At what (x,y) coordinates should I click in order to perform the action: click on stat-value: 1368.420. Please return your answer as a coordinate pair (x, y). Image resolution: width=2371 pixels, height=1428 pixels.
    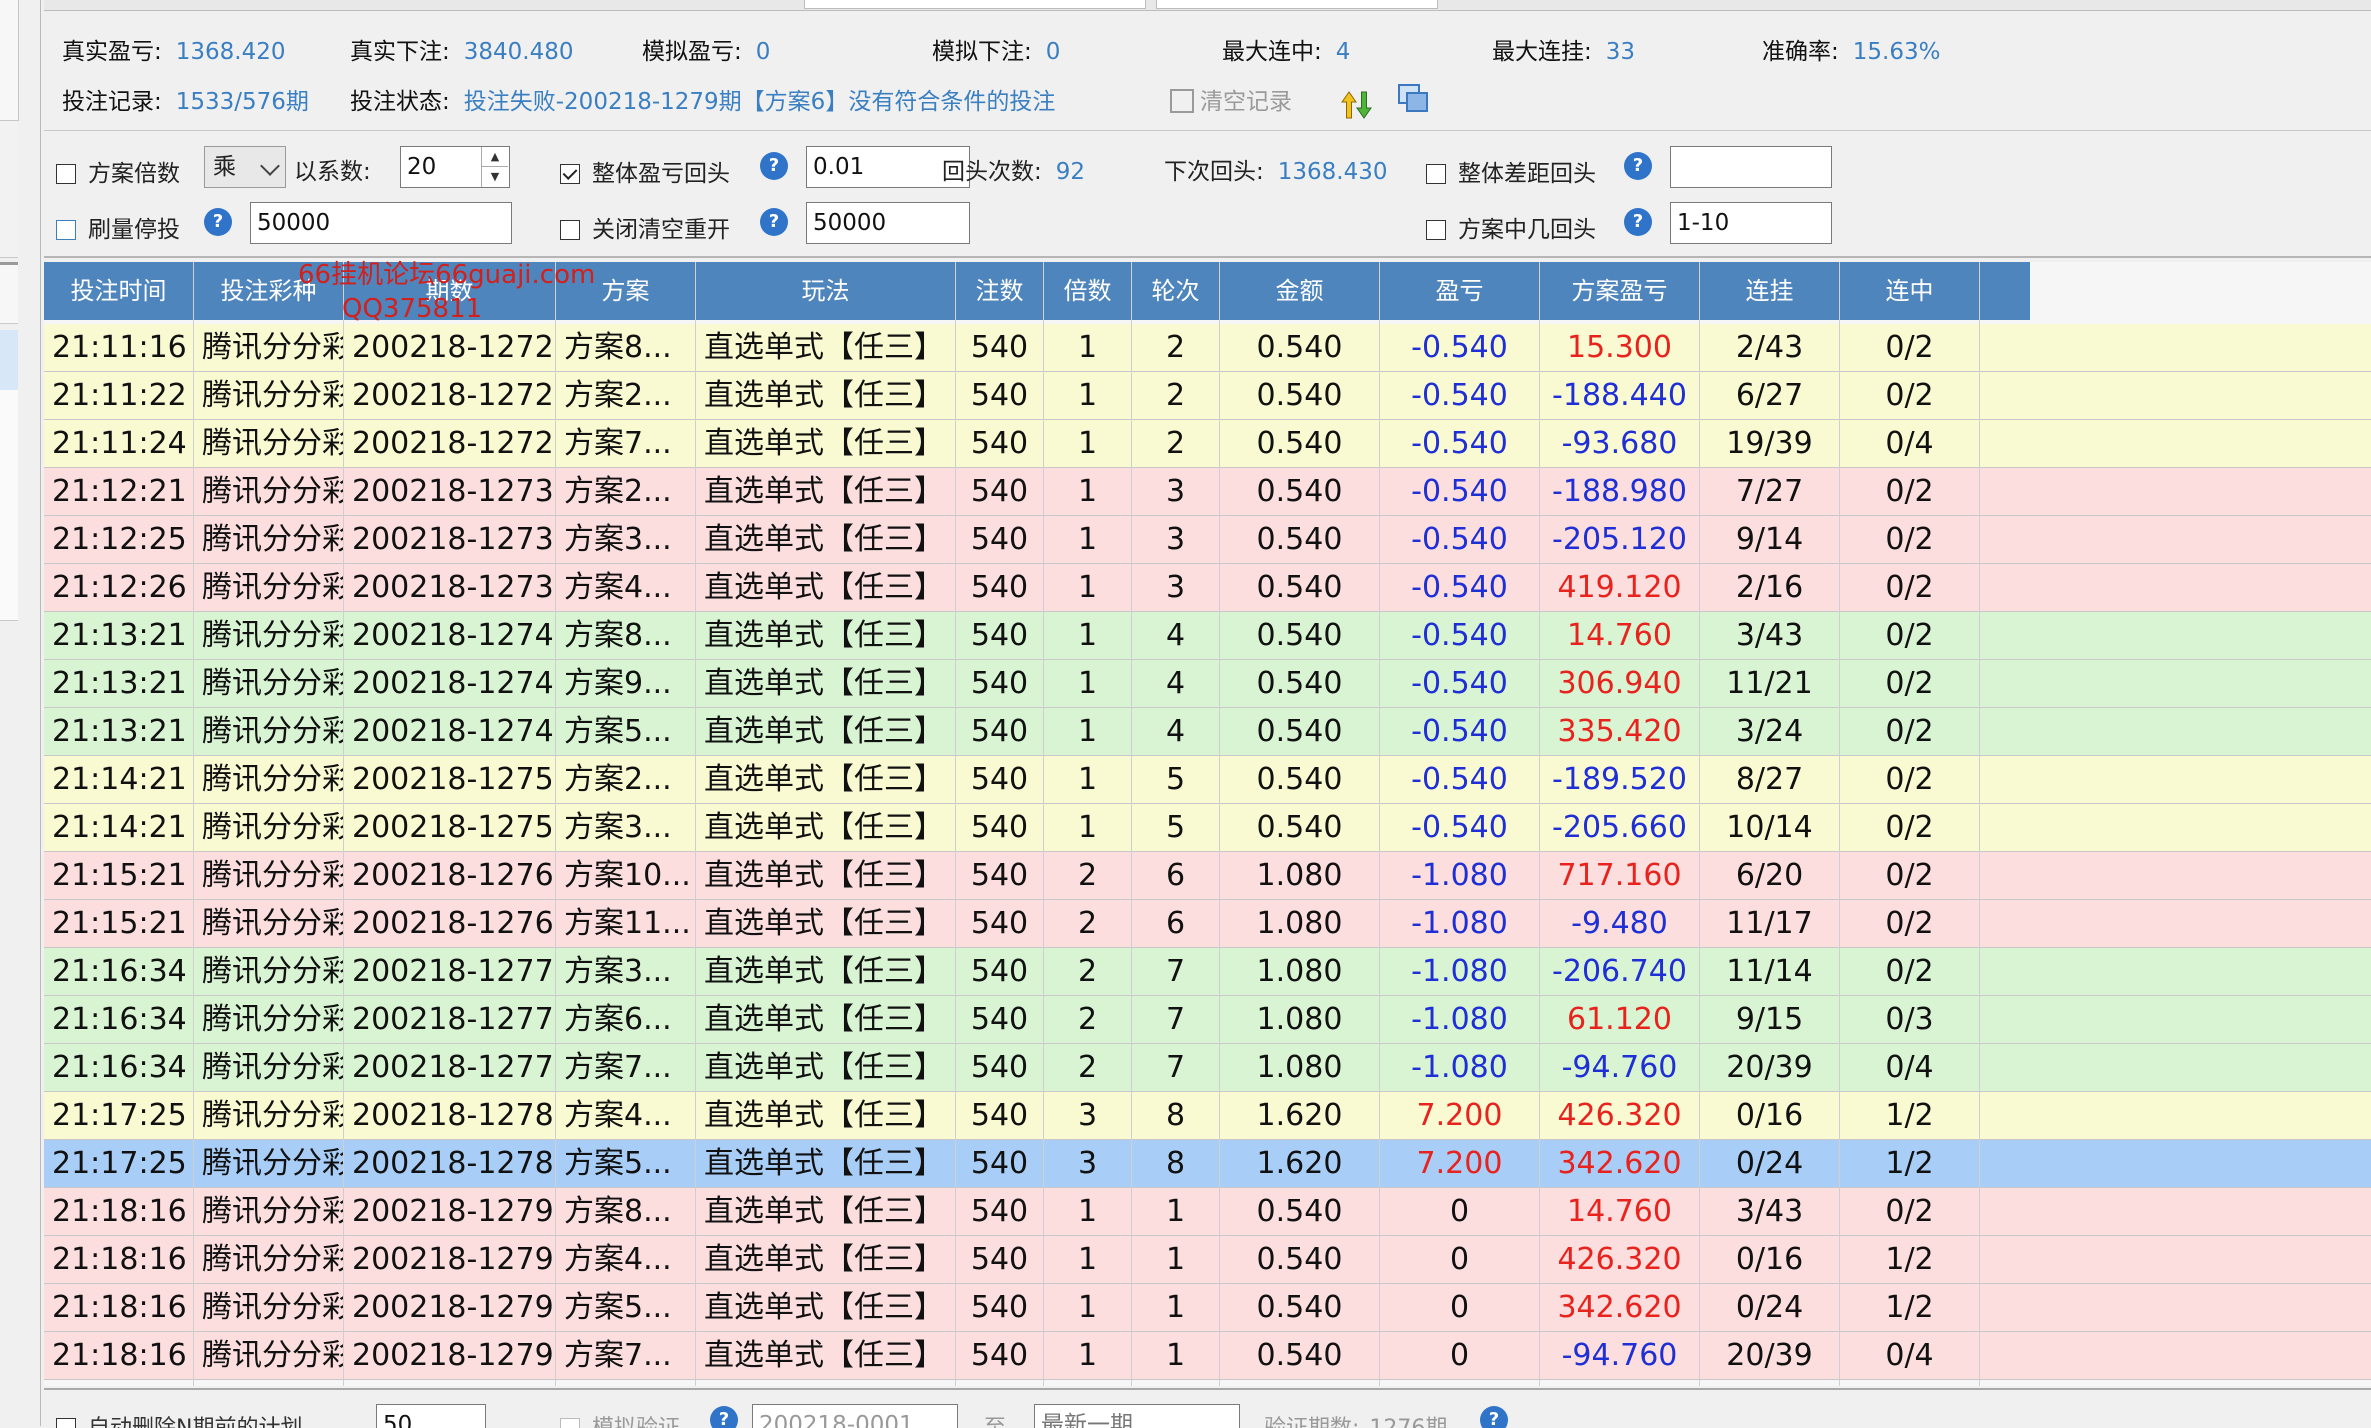
    Looking at the image, I should click on (230, 52).